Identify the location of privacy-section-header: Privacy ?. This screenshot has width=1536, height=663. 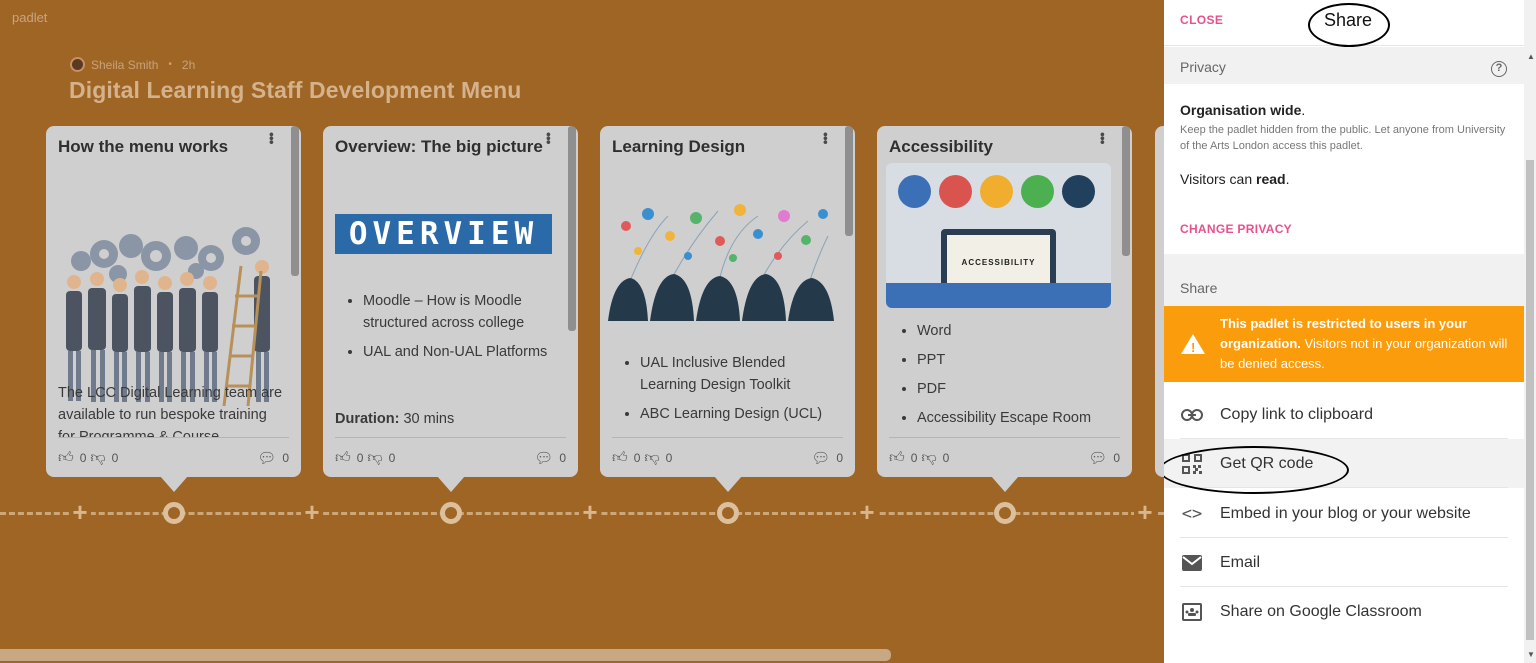
(1344, 65).